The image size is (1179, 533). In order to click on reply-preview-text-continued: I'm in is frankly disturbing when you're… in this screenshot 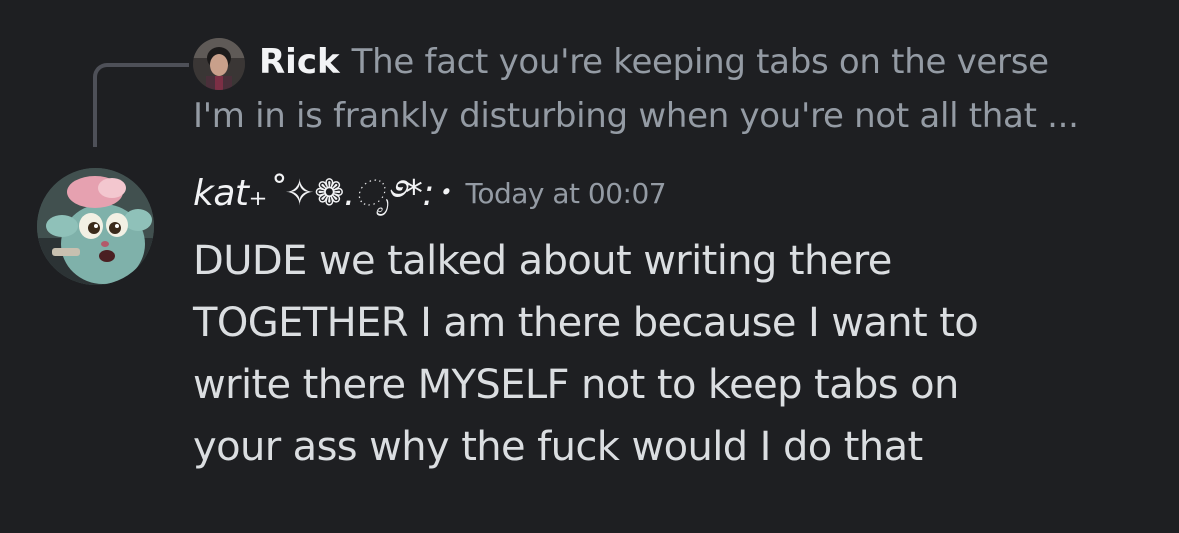, I will do `click(636, 116)`.